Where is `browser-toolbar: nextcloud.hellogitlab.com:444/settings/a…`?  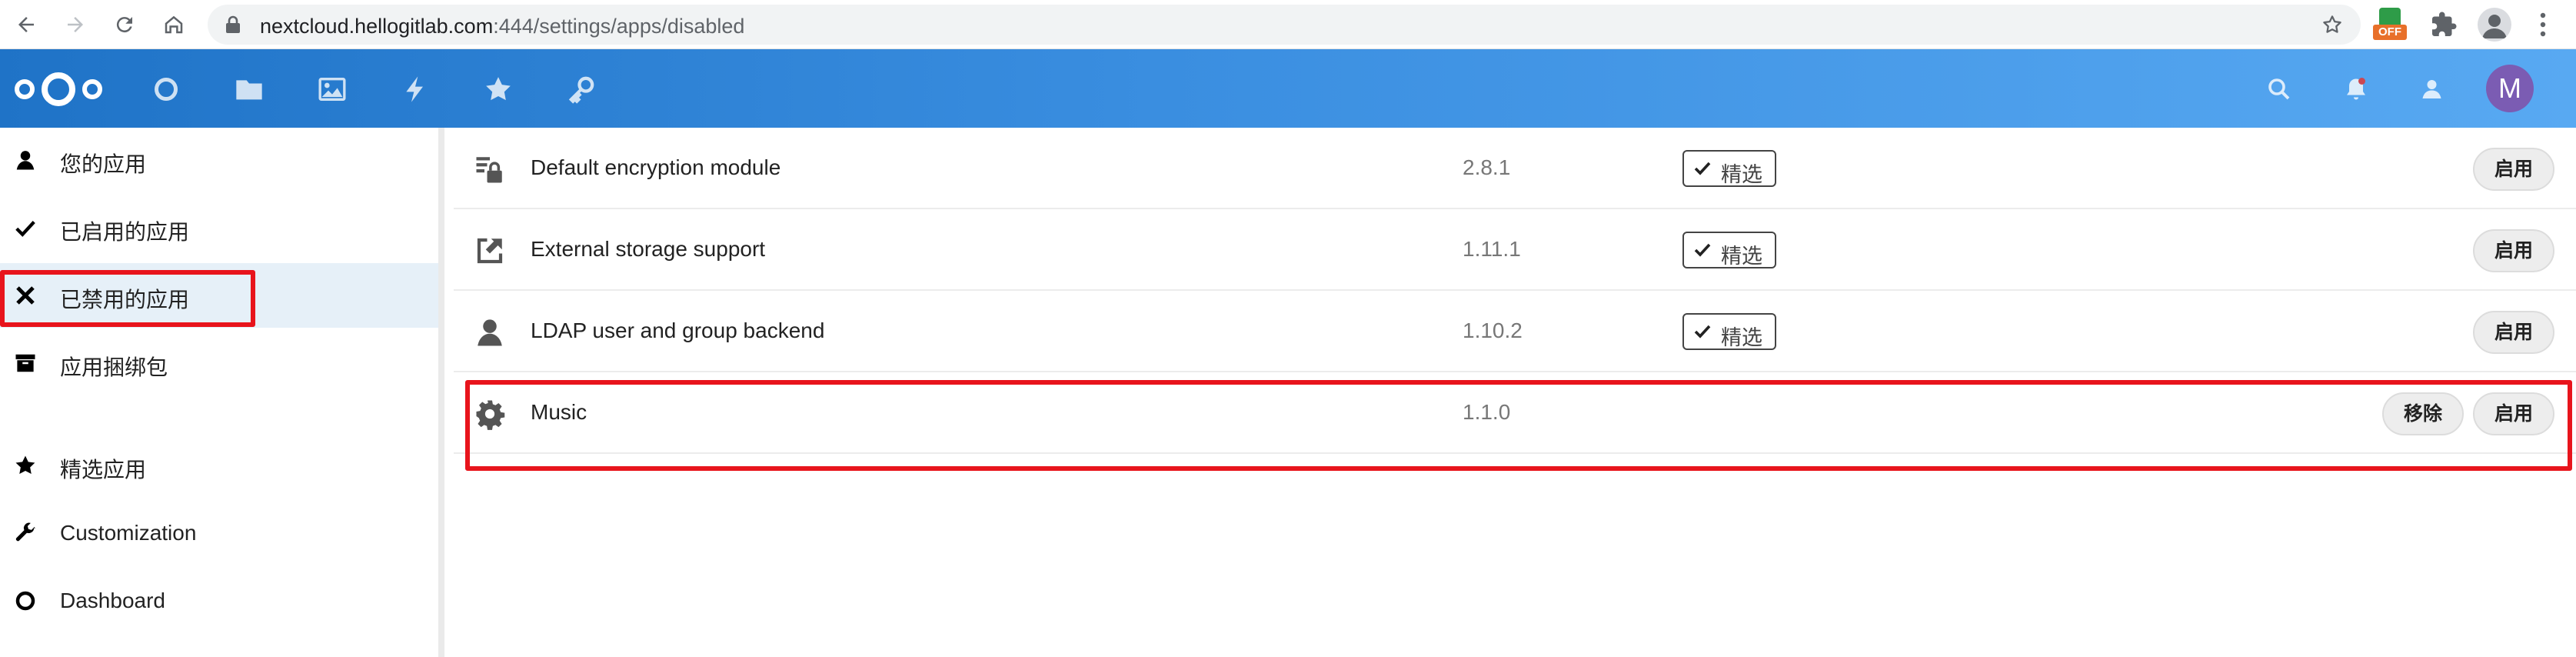 browser-toolbar: nextcloud.hellogitlab.com:444/settings/a… is located at coordinates (1288, 24).